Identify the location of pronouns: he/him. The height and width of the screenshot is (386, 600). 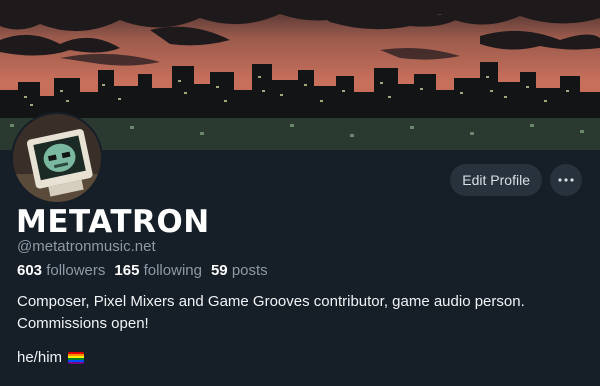
(51, 357).